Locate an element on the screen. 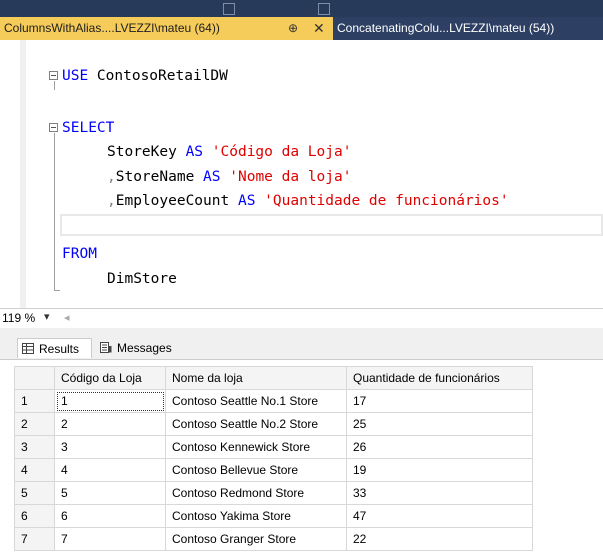 This screenshot has height=555, width=603. database-name: ContosoRetailDW is located at coordinates (158, 76).